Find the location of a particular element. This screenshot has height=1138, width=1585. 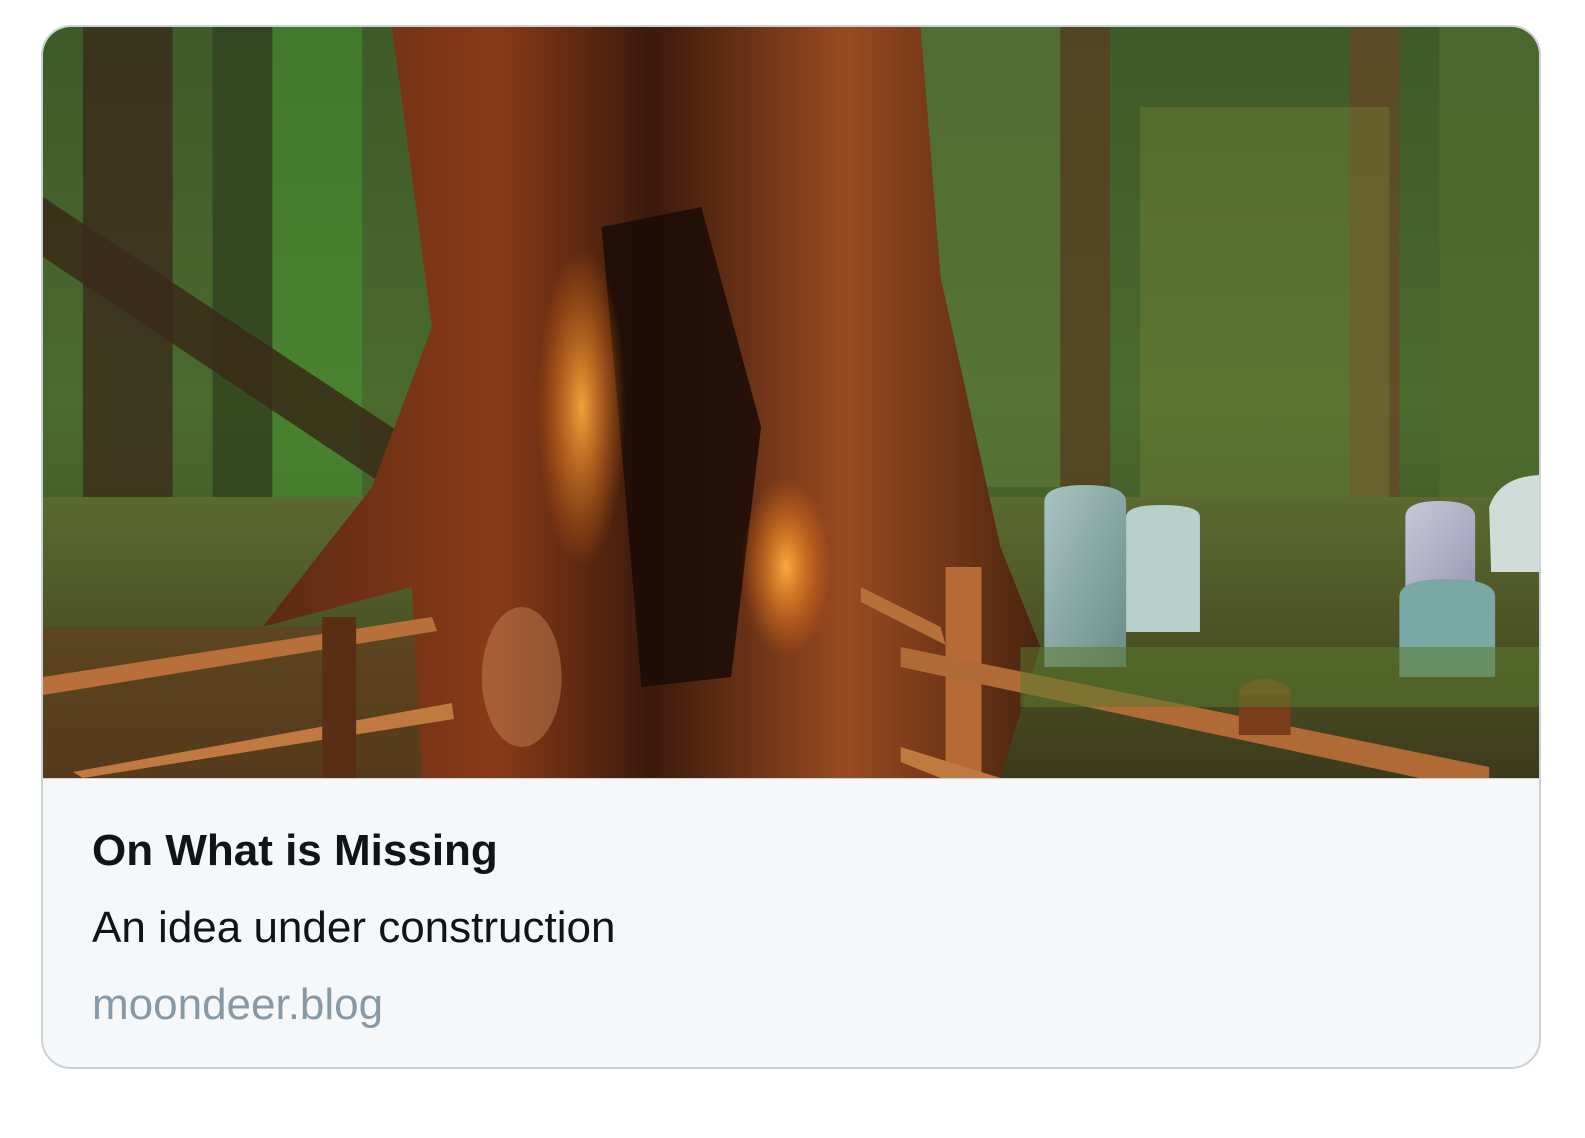

card-domain: moondeer.blog is located at coordinates (238, 1004).